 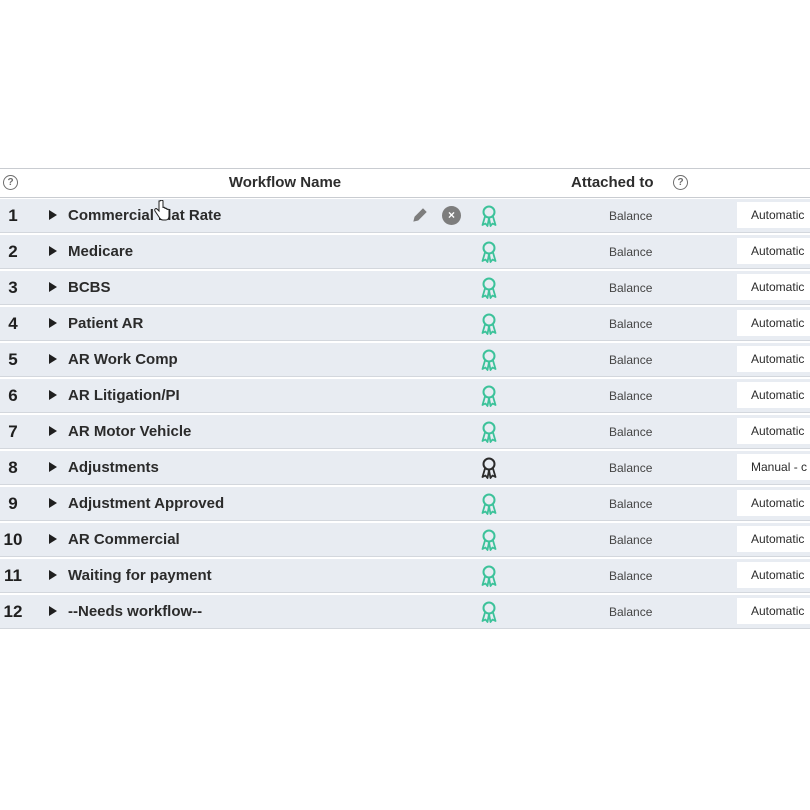 What do you see at coordinates (13, 611) in the screenshot?
I see `row-number: 12` at bounding box center [13, 611].